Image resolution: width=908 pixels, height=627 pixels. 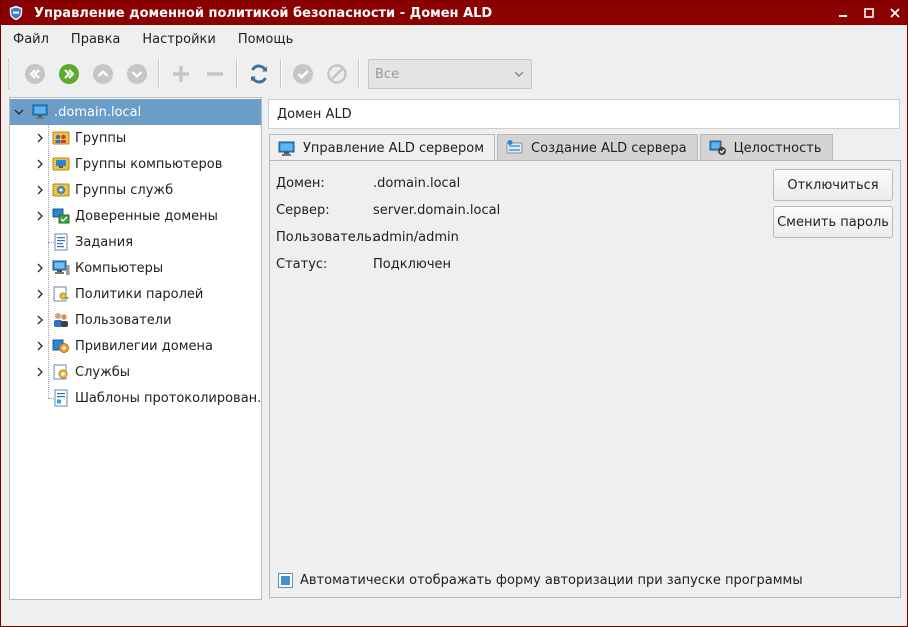 What do you see at coordinates (40, 111) in the screenshot?
I see `domain-computer-icon` at bounding box center [40, 111].